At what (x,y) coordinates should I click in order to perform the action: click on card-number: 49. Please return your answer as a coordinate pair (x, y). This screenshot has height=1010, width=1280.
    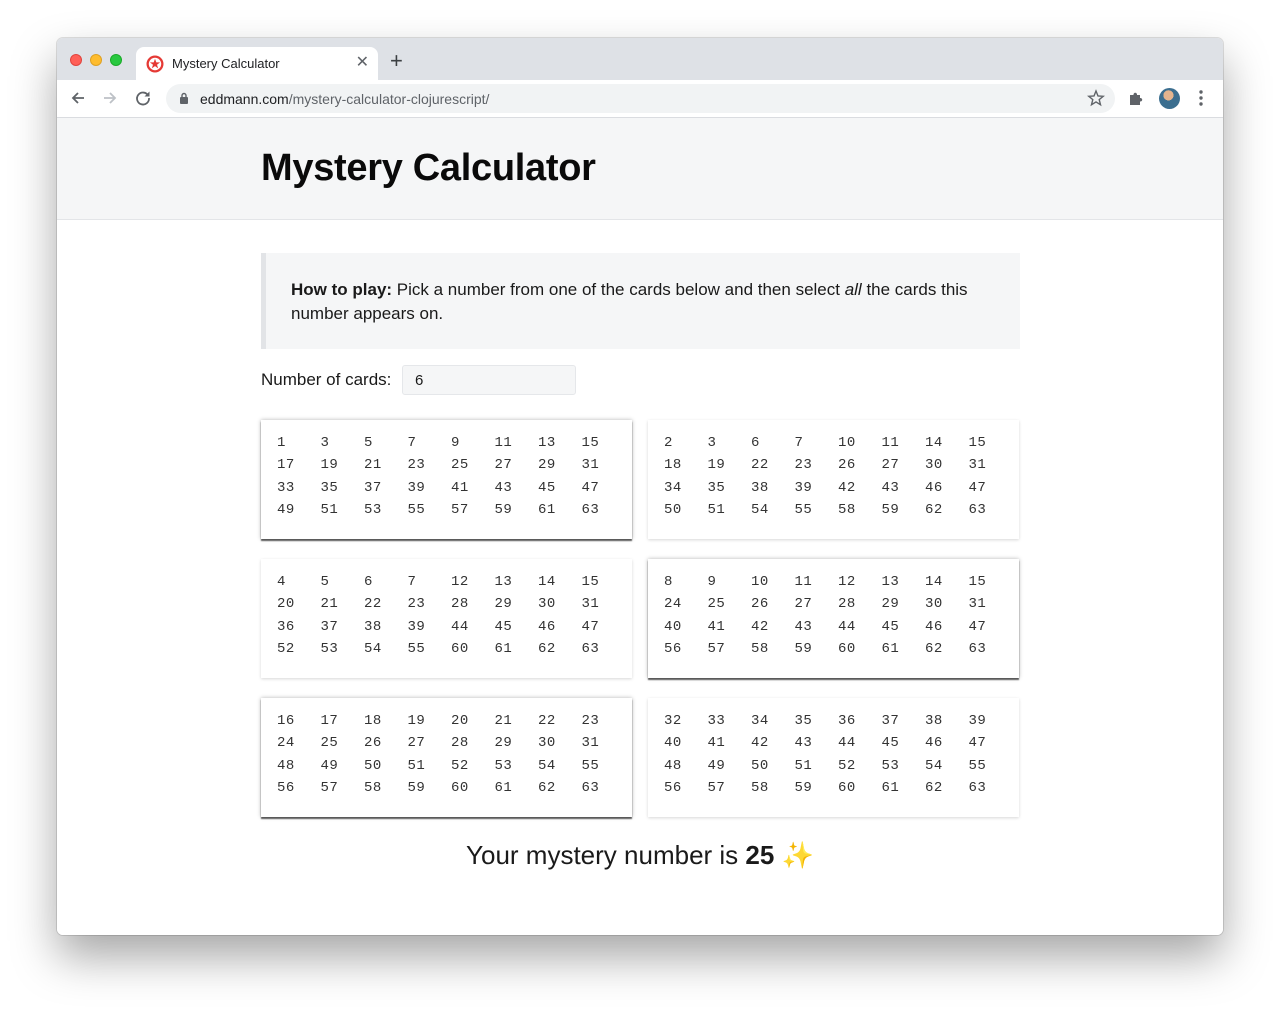
    Looking at the image, I should click on (716, 765).